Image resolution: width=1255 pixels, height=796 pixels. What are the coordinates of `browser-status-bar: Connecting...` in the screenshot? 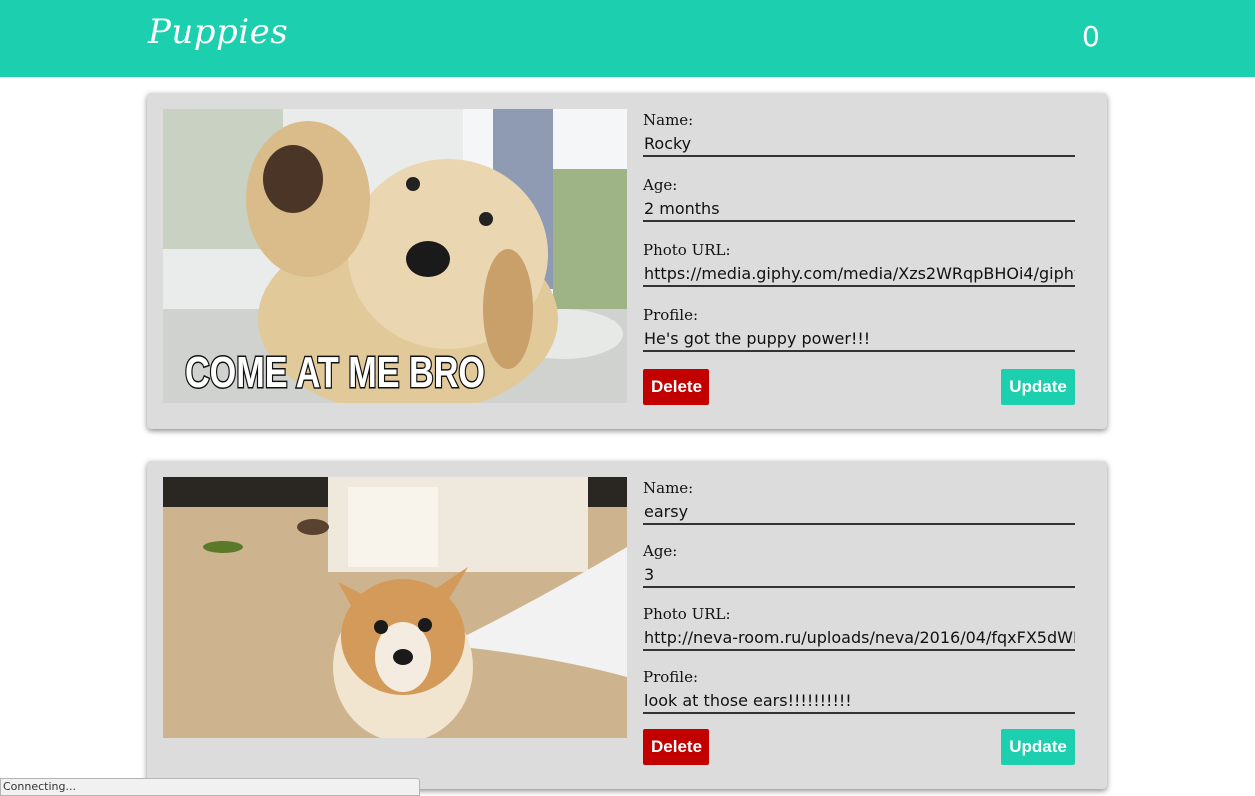 It's located at (210, 787).